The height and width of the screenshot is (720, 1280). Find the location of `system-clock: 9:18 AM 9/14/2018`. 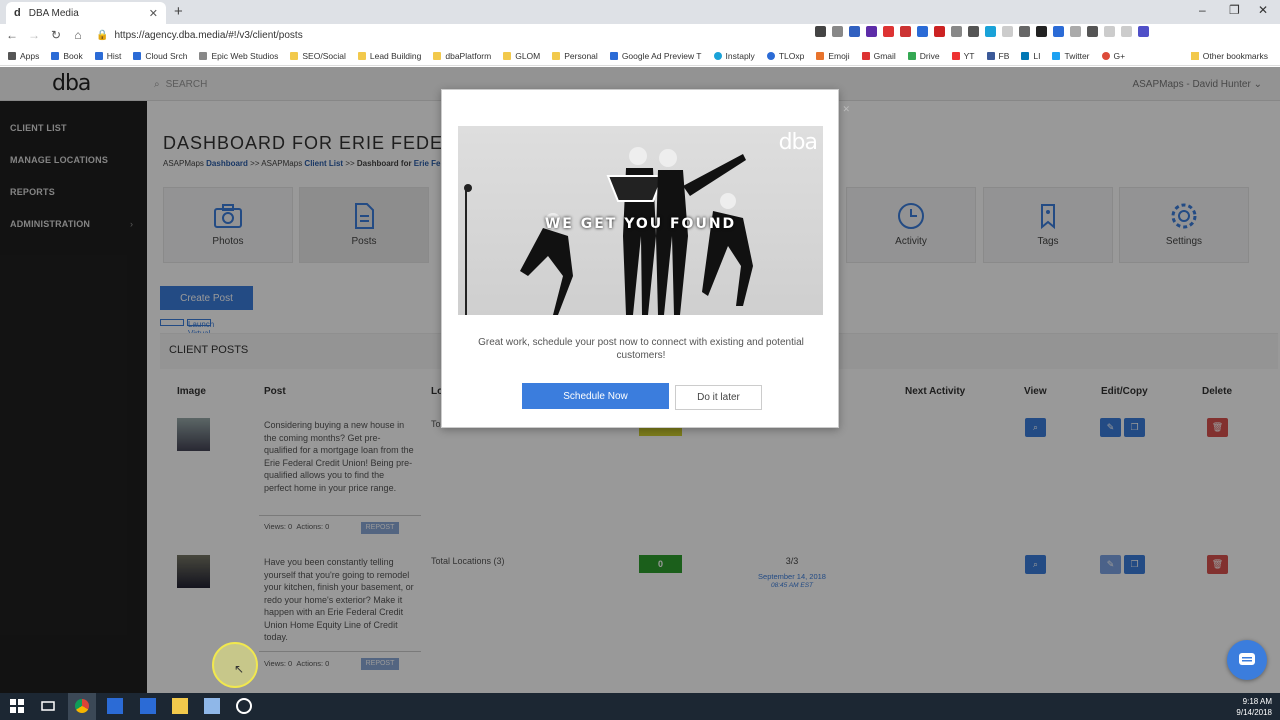

system-clock: 9:18 AM 9/14/2018 is located at coordinates (1254, 707).